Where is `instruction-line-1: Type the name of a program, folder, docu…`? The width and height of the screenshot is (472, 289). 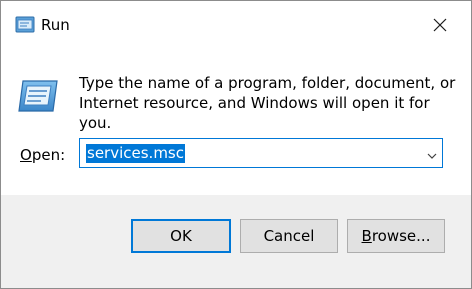 instruction-line-1: Type the name of a program, folder, docu… is located at coordinates (267, 83).